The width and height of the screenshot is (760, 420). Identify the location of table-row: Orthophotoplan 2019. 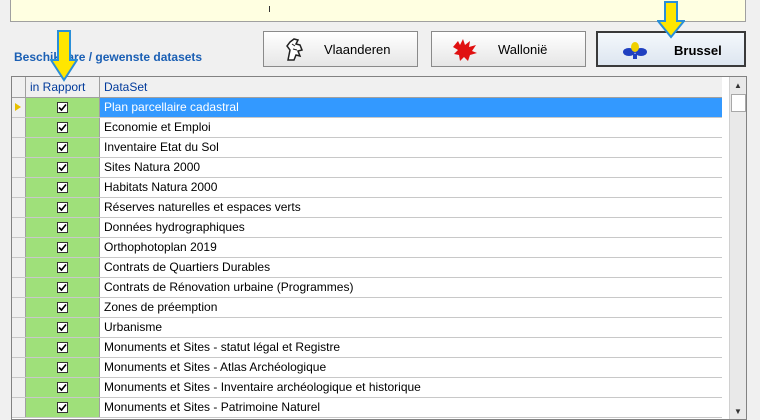
(367, 248).